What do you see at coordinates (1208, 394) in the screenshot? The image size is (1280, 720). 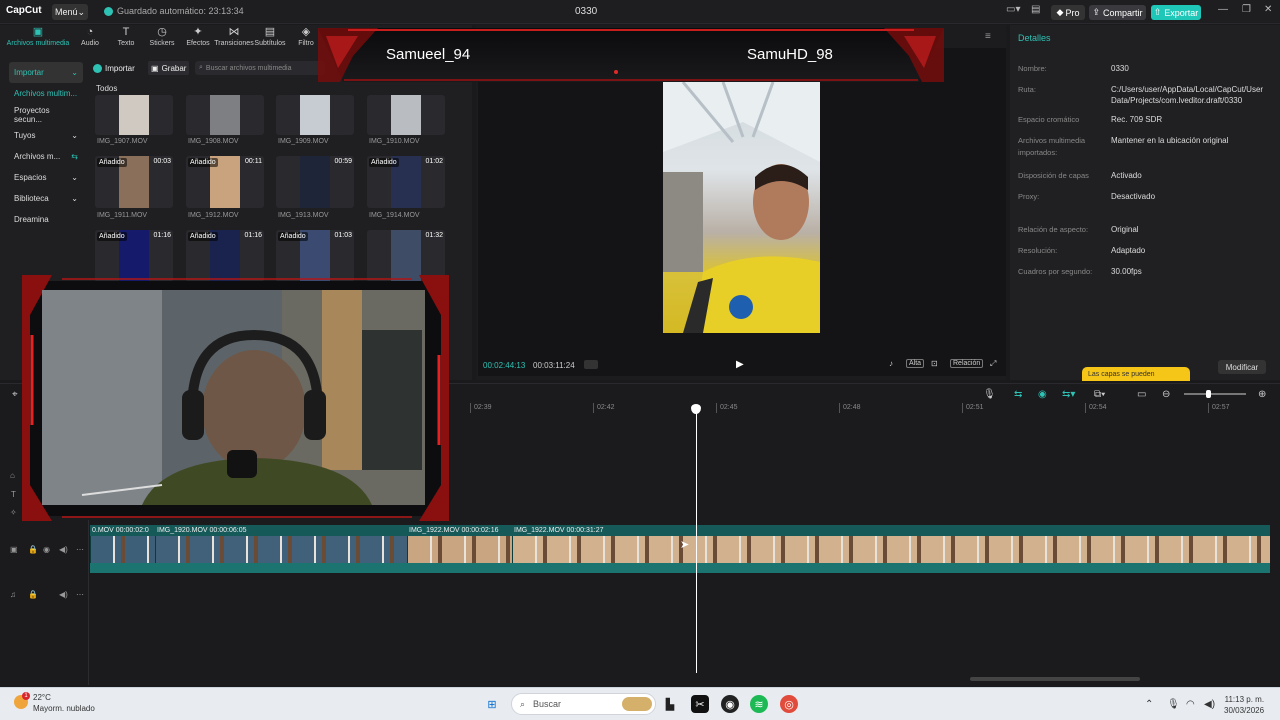 I see `zoom-slider-handle` at bounding box center [1208, 394].